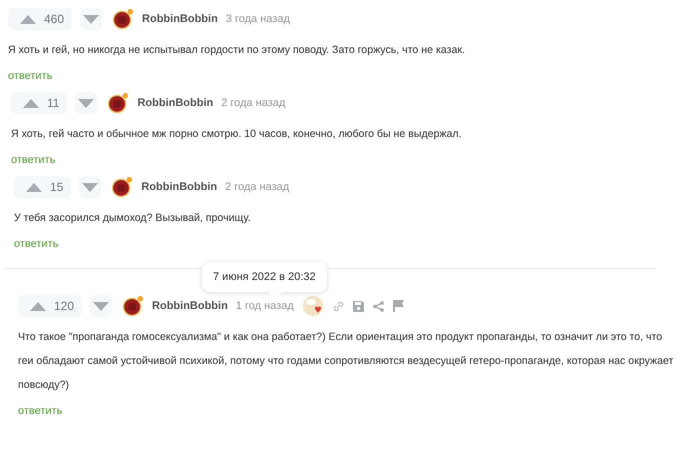 This screenshot has width=700, height=471. What do you see at coordinates (133, 218) in the screenshot?
I see `comment-text: У тебя засорился дымоход? Вызывай, прочищу.` at bounding box center [133, 218].